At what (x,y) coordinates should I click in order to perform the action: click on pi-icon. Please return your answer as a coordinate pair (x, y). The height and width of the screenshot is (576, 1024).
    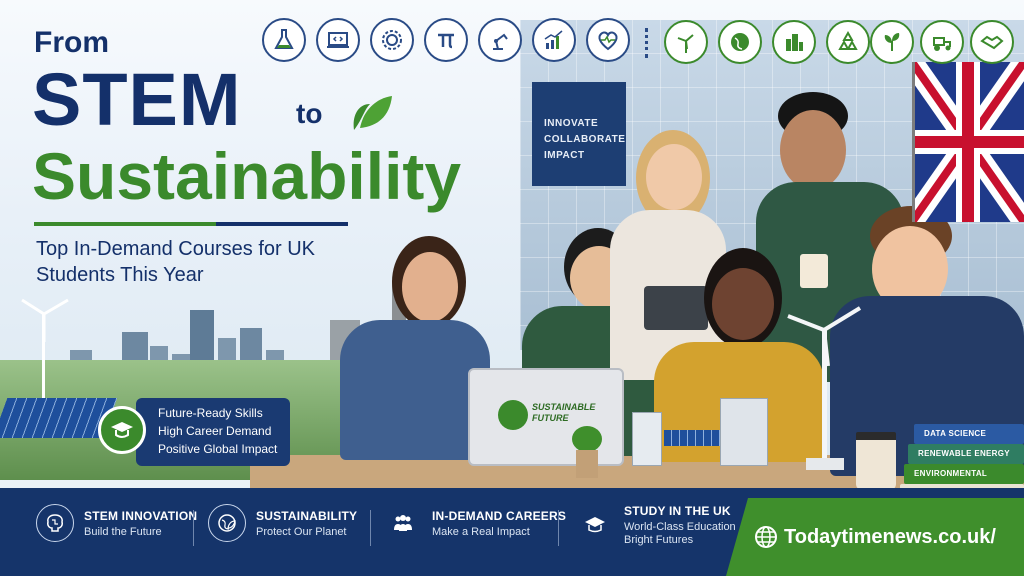
    Looking at the image, I should click on (446, 40).